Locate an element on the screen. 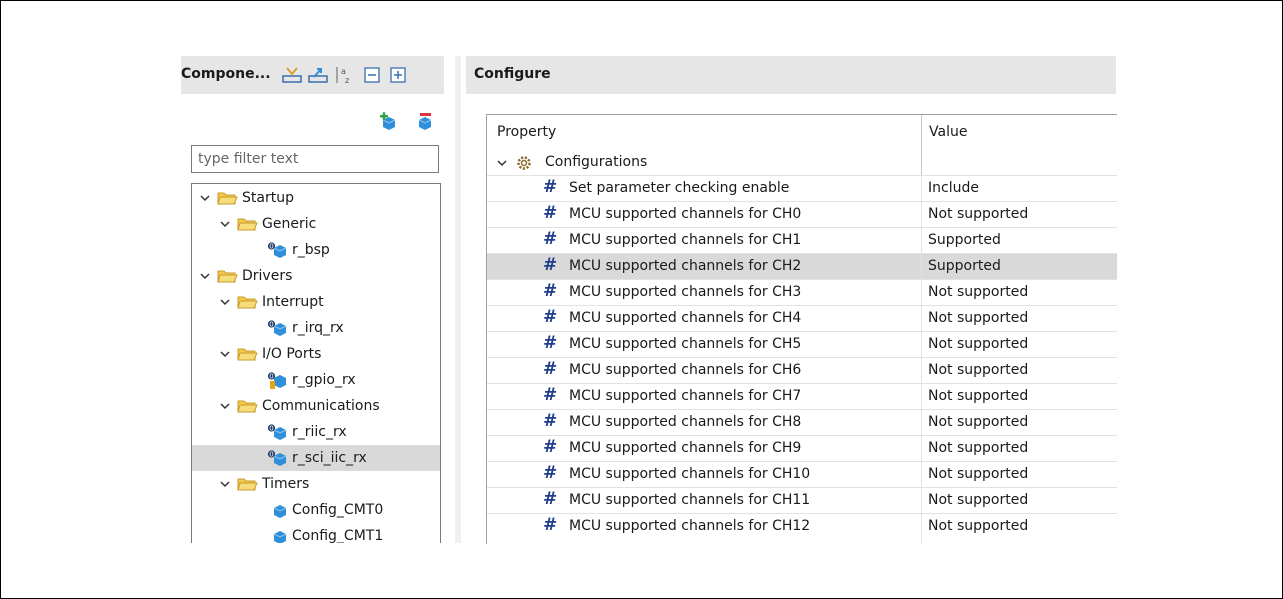 Image resolution: width=1283 pixels, height=599 pixels. tree-item-config-cmt0: Config_CMT0 is located at coordinates (316, 510).